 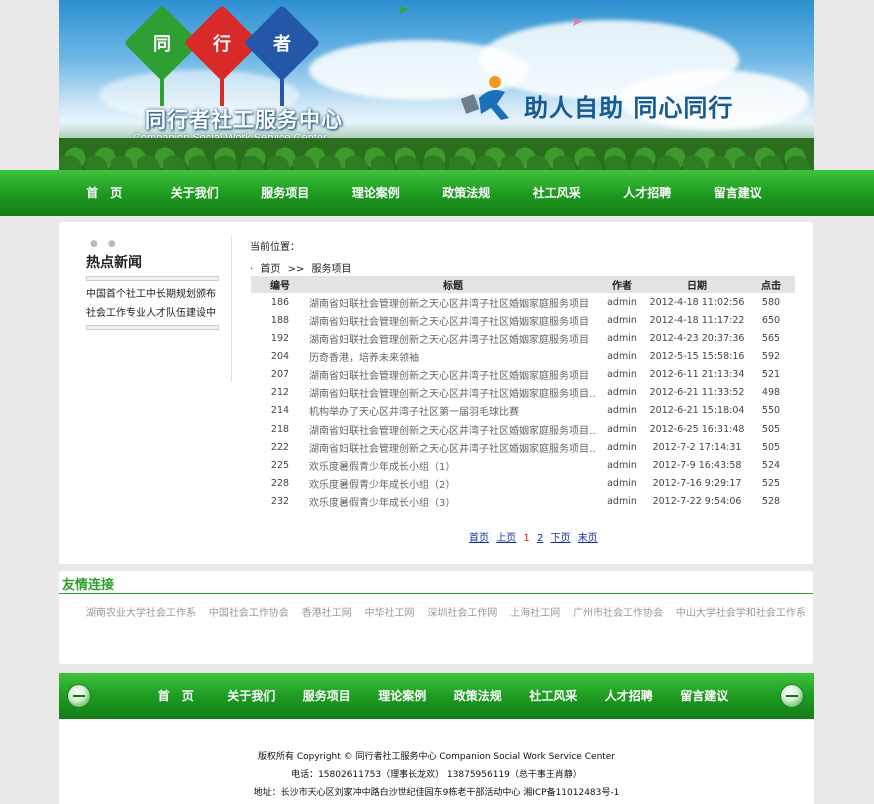 What do you see at coordinates (622, 284) in the screenshot?
I see `col-author: 作者` at bounding box center [622, 284].